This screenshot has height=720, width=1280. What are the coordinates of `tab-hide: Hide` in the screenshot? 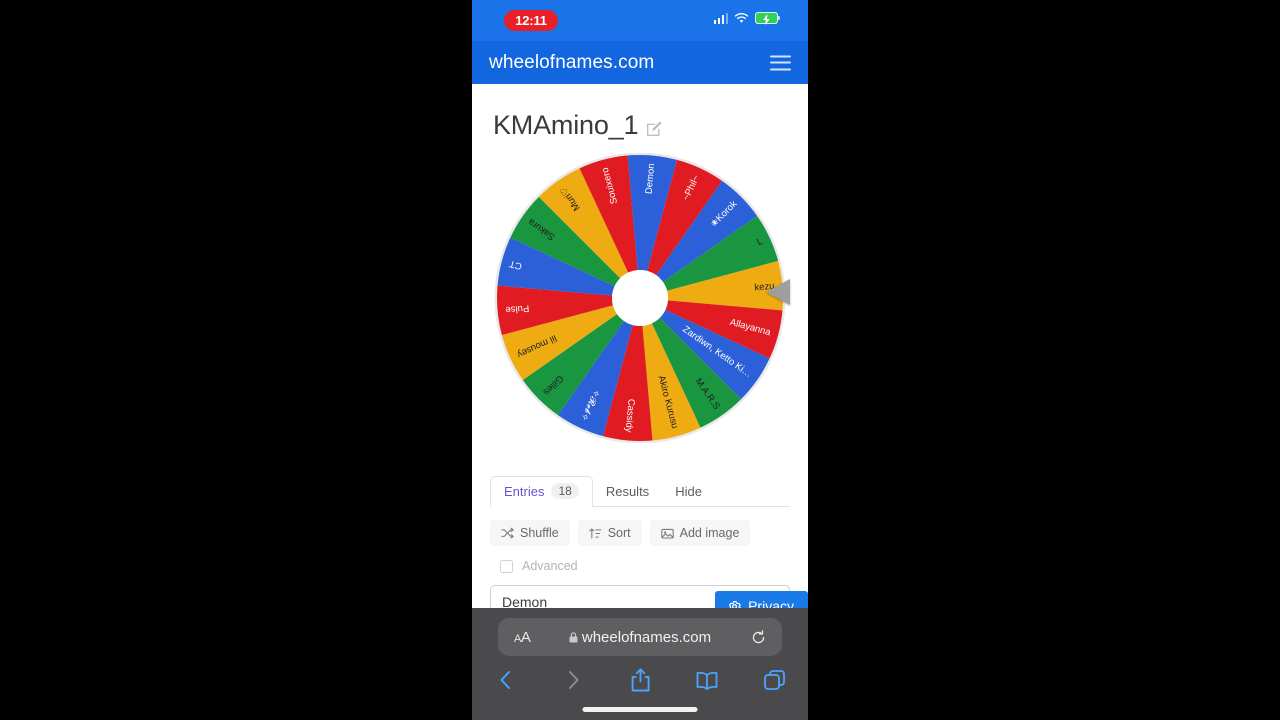 It's located at (688, 492).